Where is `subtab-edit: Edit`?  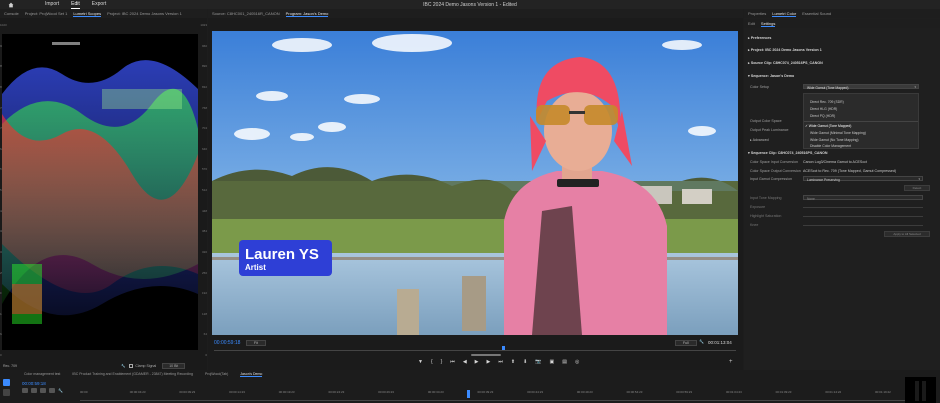
subtab-edit: Edit is located at coordinates (751, 23).